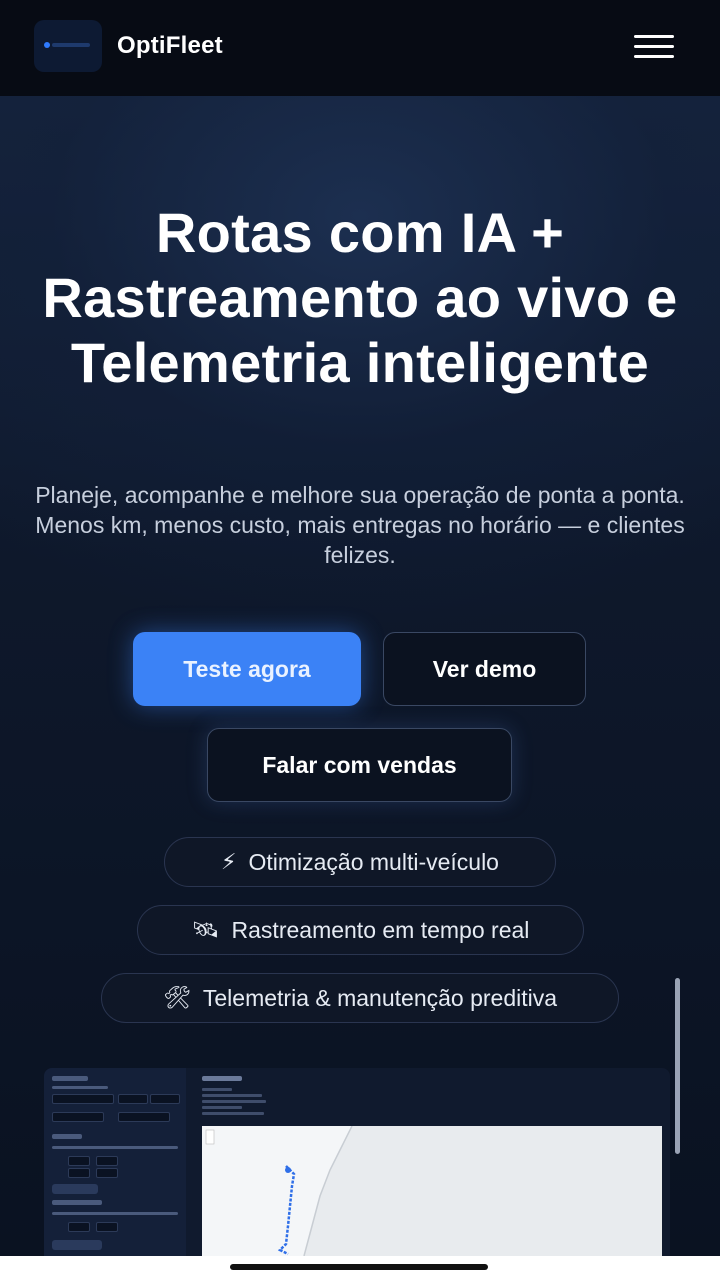 The width and height of the screenshot is (720, 1280). Describe the element at coordinates (484, 669) in the screenshot. I see `see-demo-button: Ver demo` at that location.